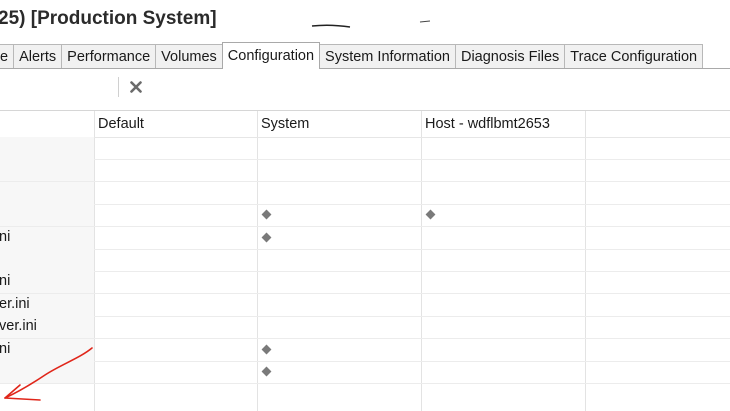  What do you see at coordinates (121, 124) in the screenshot?
I see `column-header-default: Default` at bounding box center [121, 124].